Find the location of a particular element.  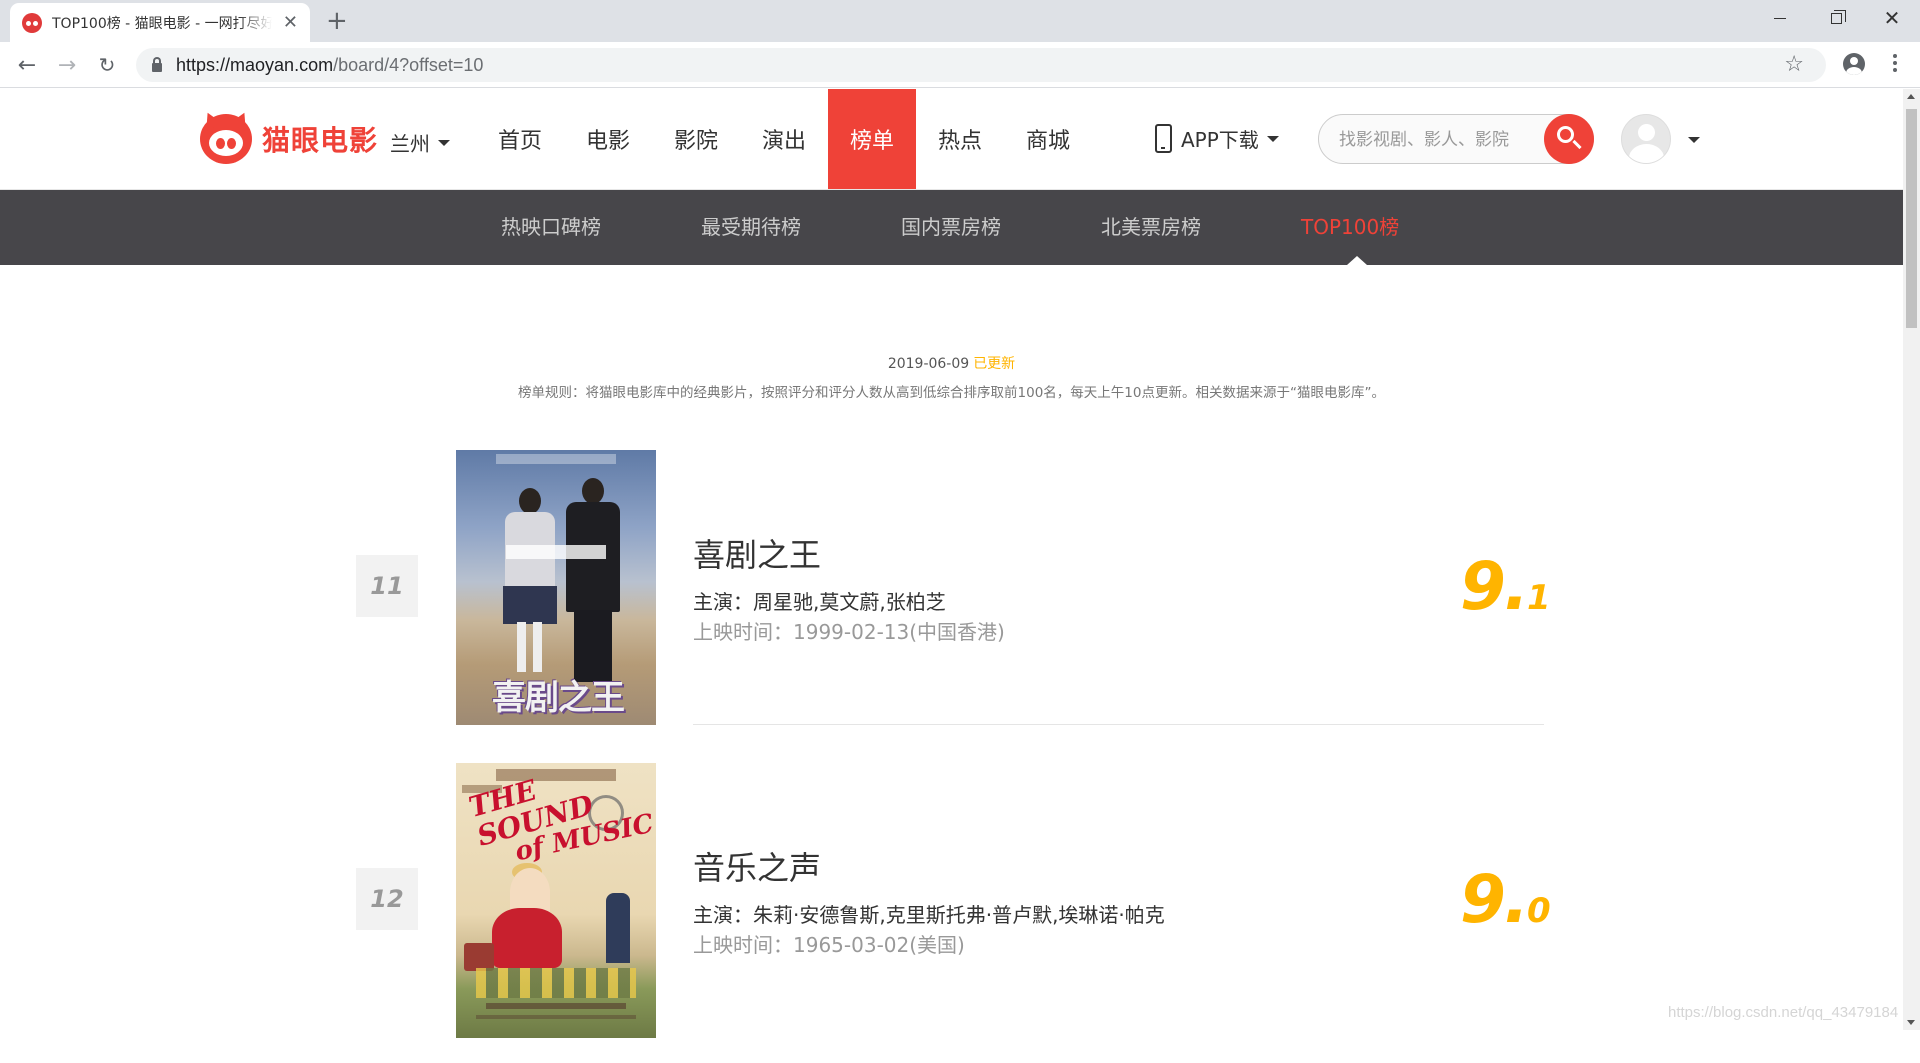

rank-badge: 12 is located at coordinates (387, 899).